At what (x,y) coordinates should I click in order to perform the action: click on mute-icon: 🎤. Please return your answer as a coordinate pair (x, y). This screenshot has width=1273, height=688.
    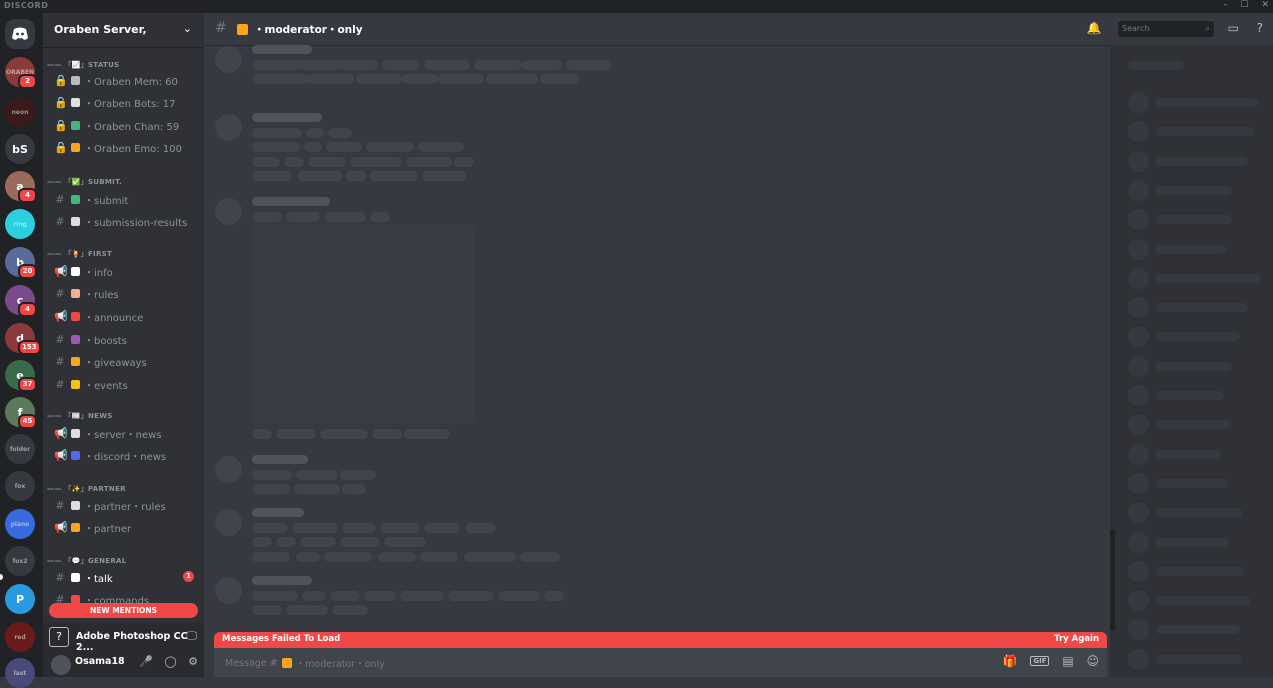
    Looking at the image, I should click on (146, 661).